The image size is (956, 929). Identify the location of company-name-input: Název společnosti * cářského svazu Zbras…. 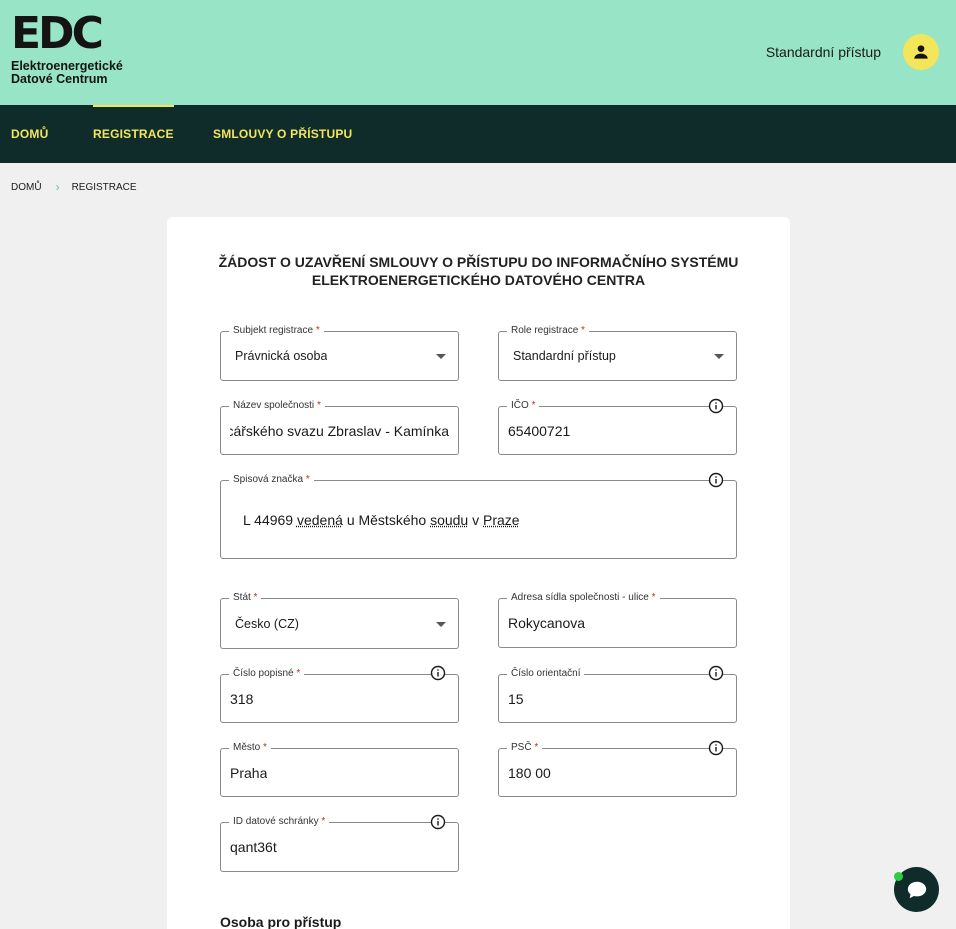
(339, 427).